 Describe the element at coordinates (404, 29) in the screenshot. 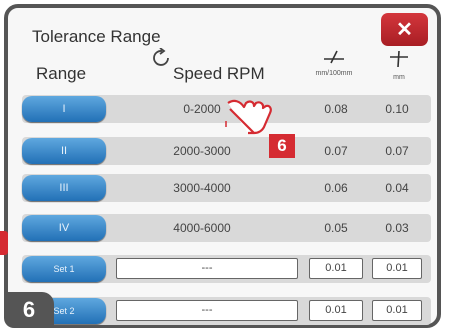

I see `close-button: ✕` at that location.